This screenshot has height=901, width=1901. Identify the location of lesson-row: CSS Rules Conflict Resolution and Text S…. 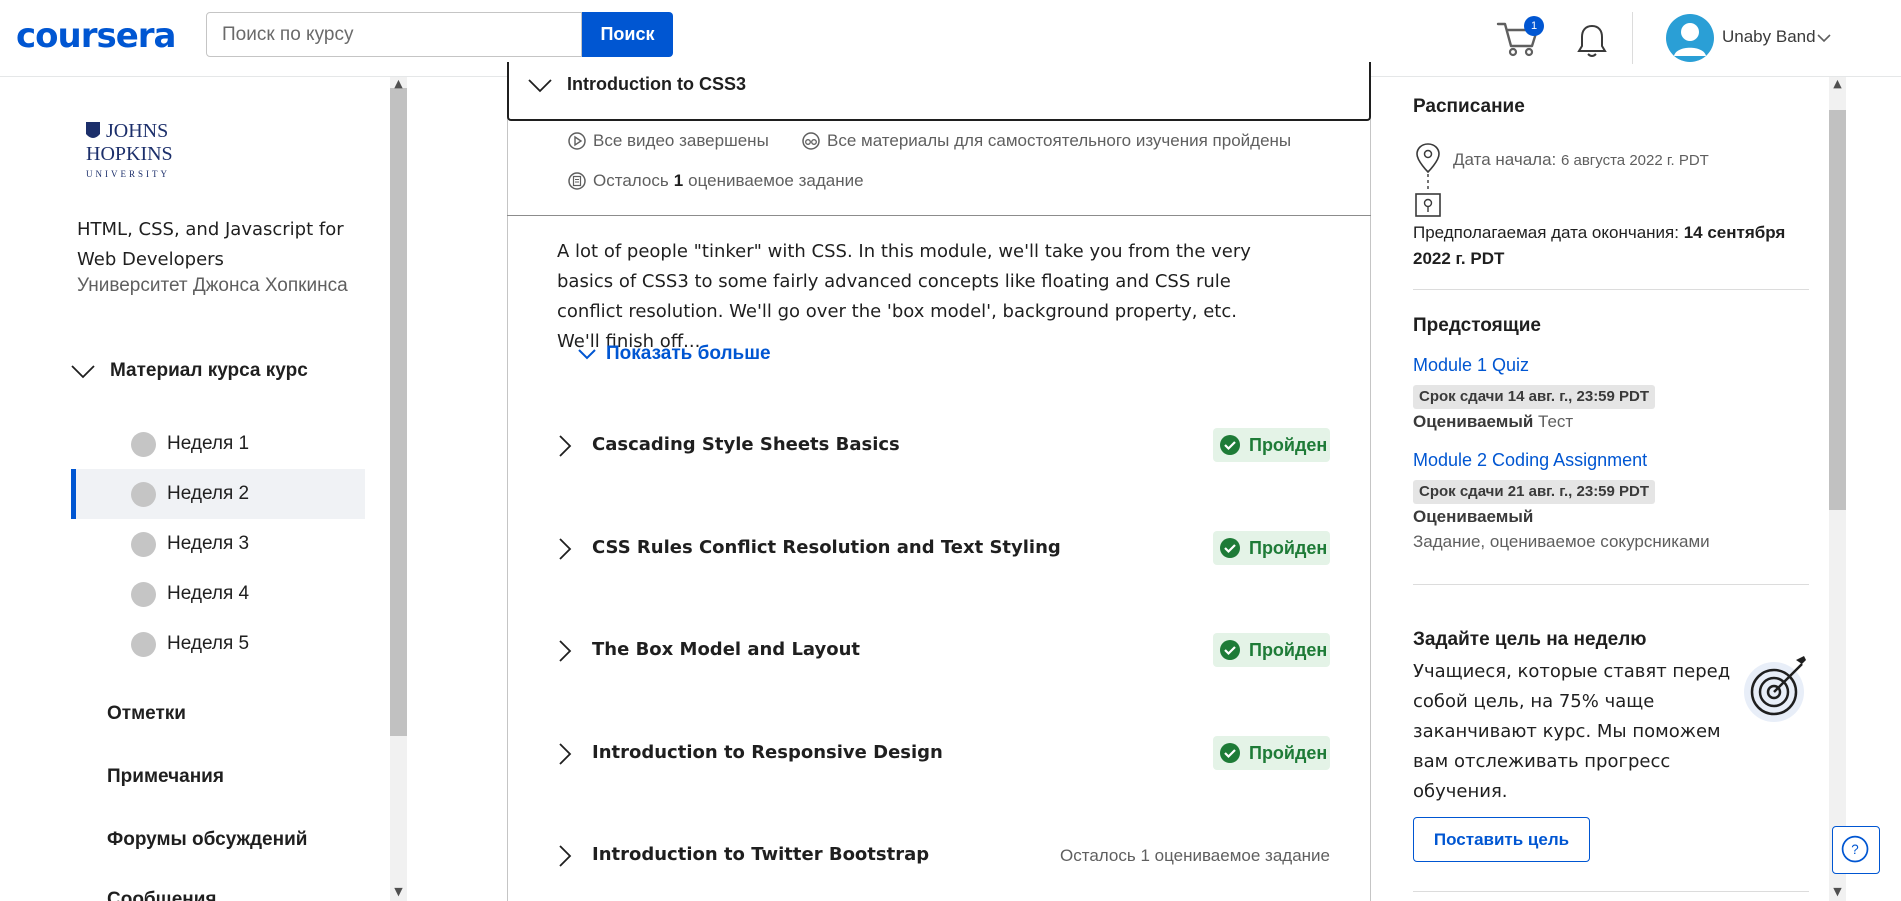
(940, 549).